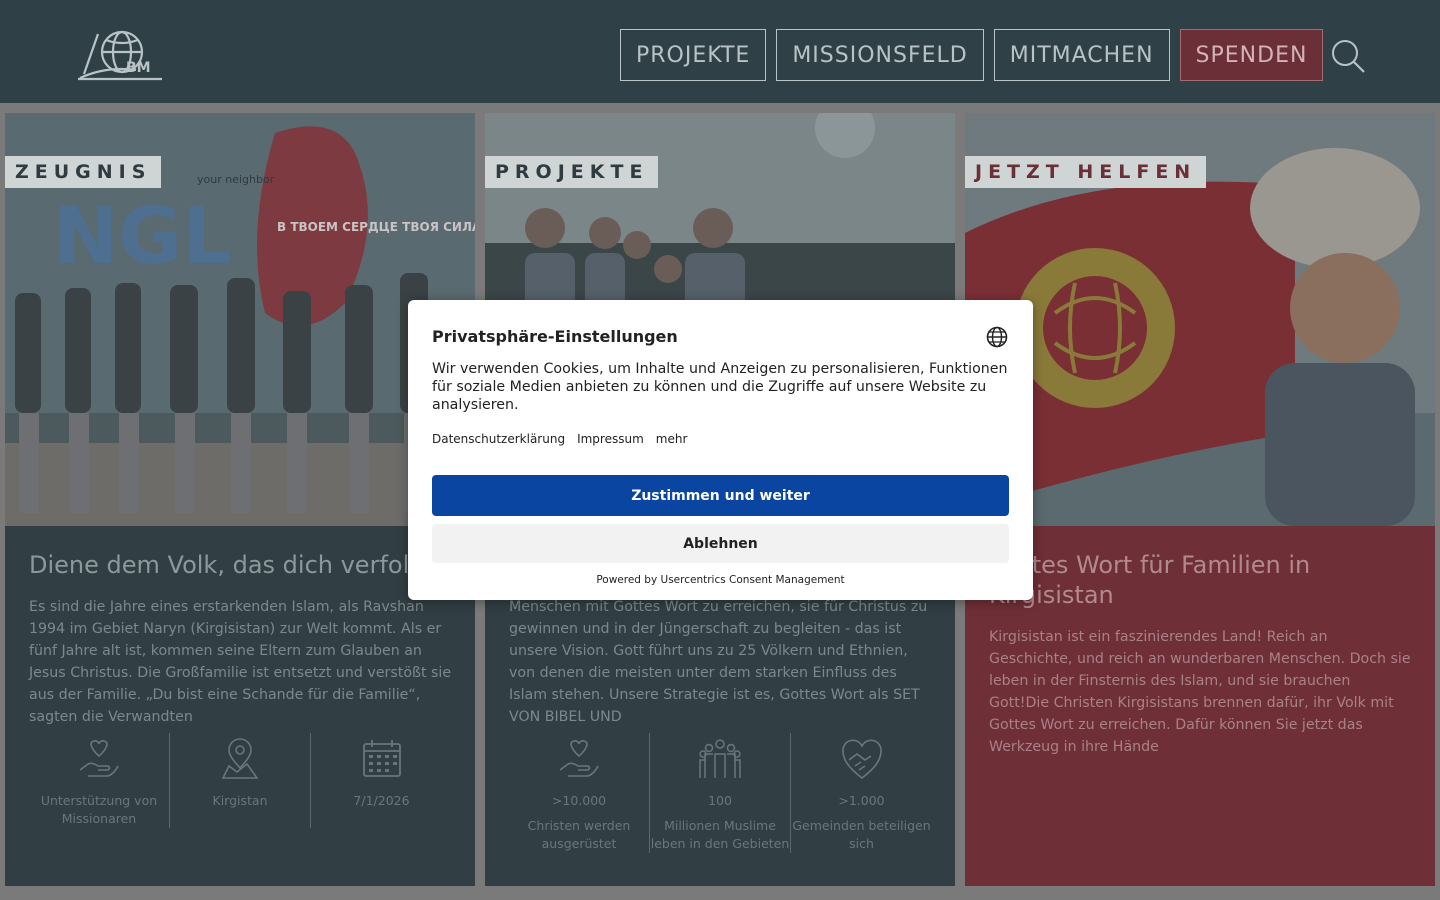 This screenshot has width=1440, height=900. I want to click on stat-label: 7/1/2026, so click(381, 800).